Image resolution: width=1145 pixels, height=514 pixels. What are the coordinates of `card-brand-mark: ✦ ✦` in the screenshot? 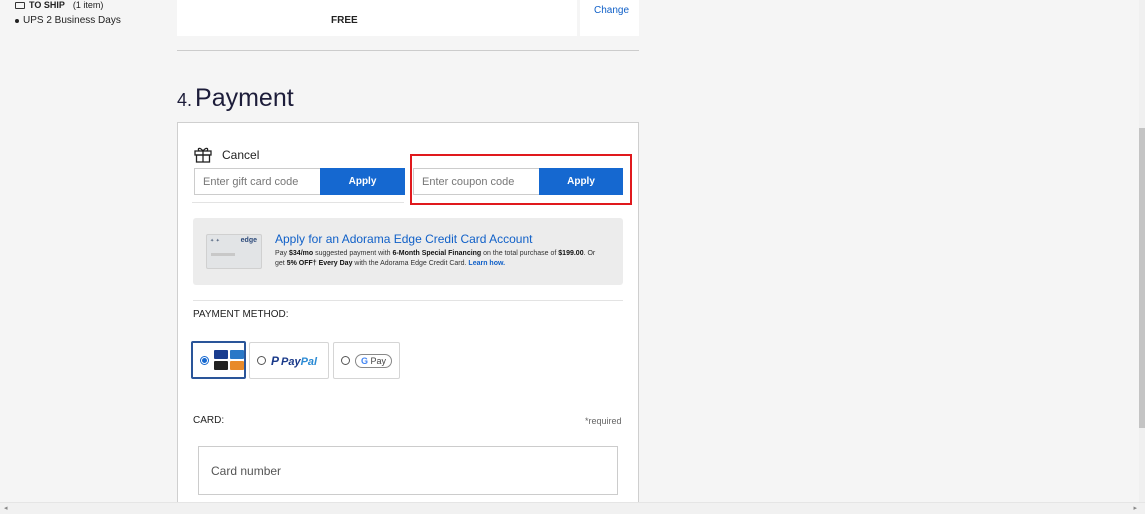 It's located at (215, 241).